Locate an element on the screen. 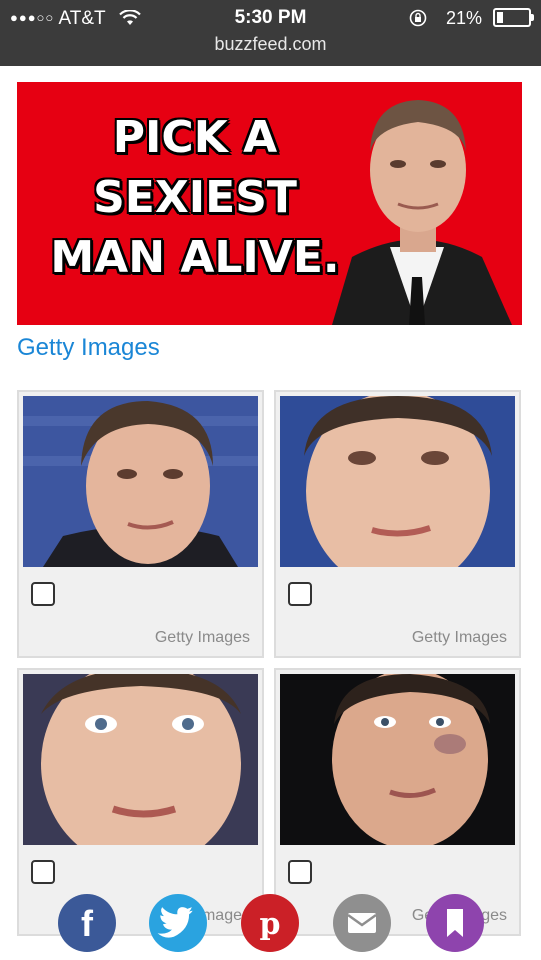 The width and height of the screenshot is (541, 960). status-bar: ●●●○○ AT&T 5:30 PM 21% buzzfeed.com is located at coordinates (270, 33).